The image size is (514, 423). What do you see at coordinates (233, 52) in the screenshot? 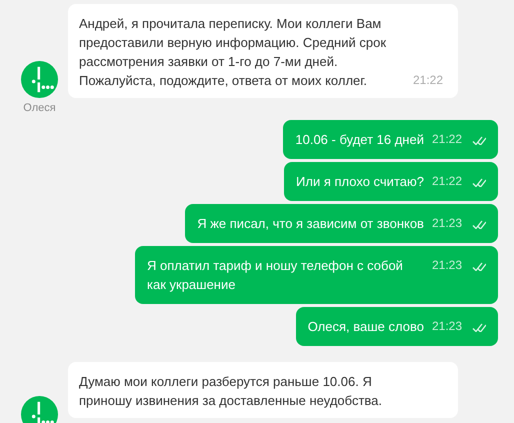
I see `message-text: Андрей, я прочитала переписку. Мои коллеги Вам предоставили верную информацию. Средний срок рассмотрения заявки от 1-го до 7-ми дней. Пожалуйста, подождите, ответа от моих коллег.` at bounding box center [233, 52].